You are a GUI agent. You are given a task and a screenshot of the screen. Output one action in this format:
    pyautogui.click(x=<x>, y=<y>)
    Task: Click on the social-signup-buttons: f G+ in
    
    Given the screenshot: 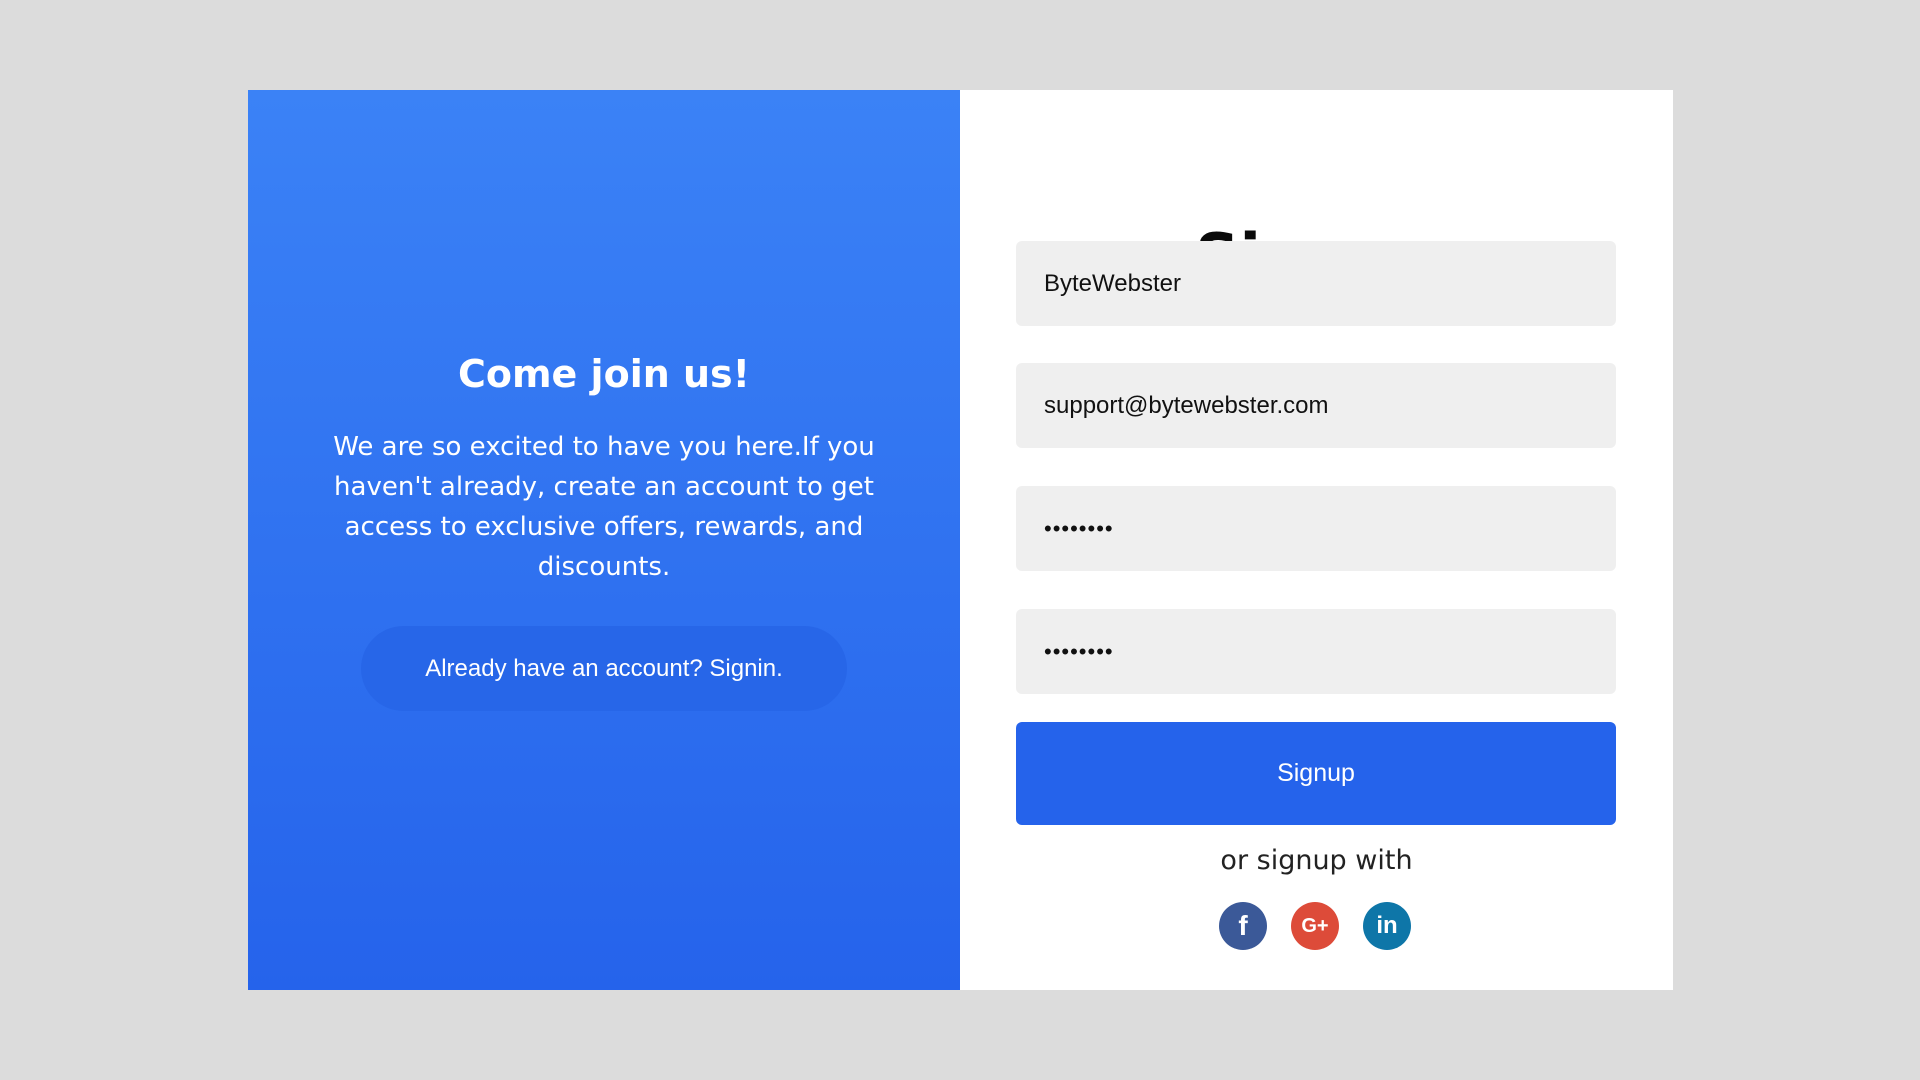 What is the action you would take?
    pyautogui.click(x=1315, y=926)
    